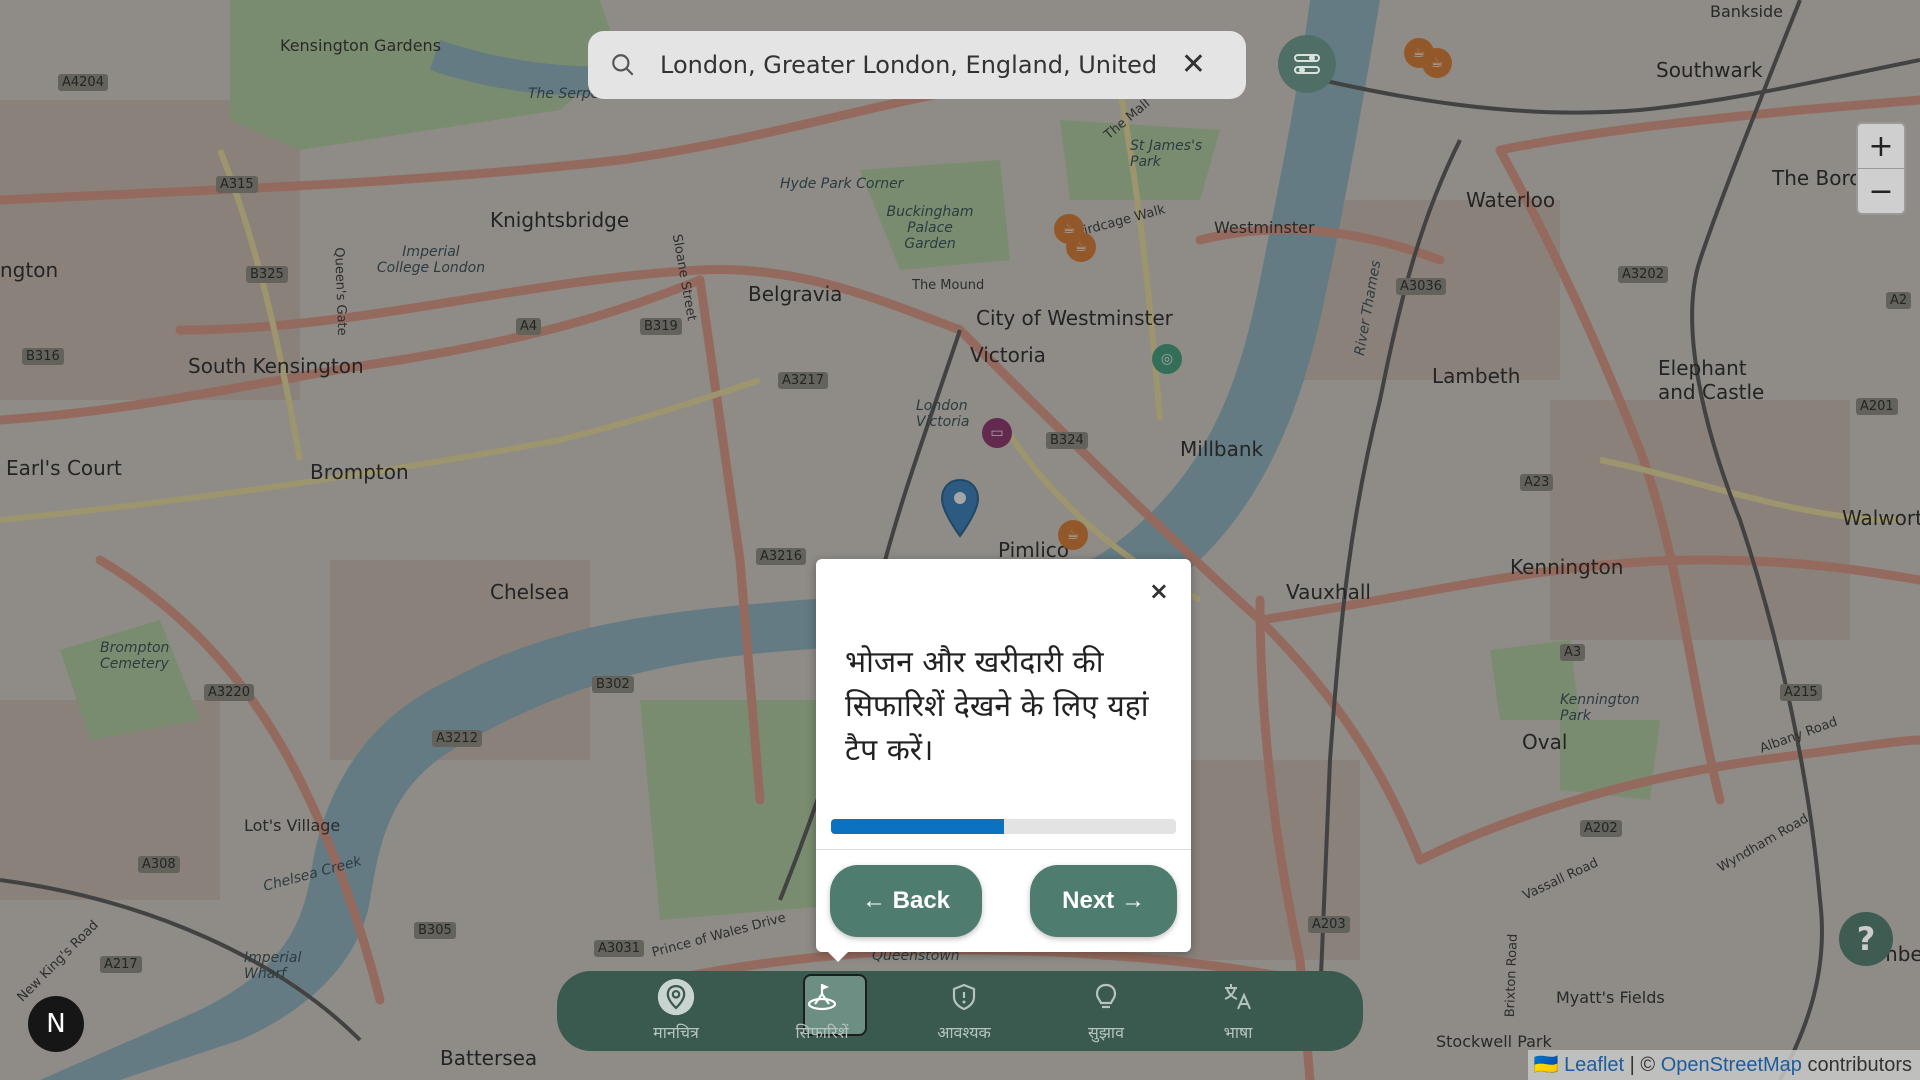 This screenshot has height=1080, width=1920. I want to click on filter-button, so click(1307, 64).